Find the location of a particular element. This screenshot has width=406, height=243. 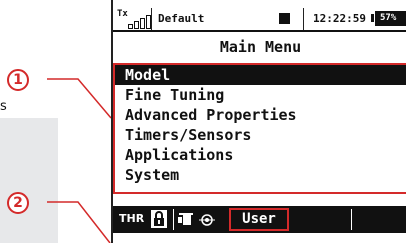

trainer-icon is located at coordinates (200, 220).